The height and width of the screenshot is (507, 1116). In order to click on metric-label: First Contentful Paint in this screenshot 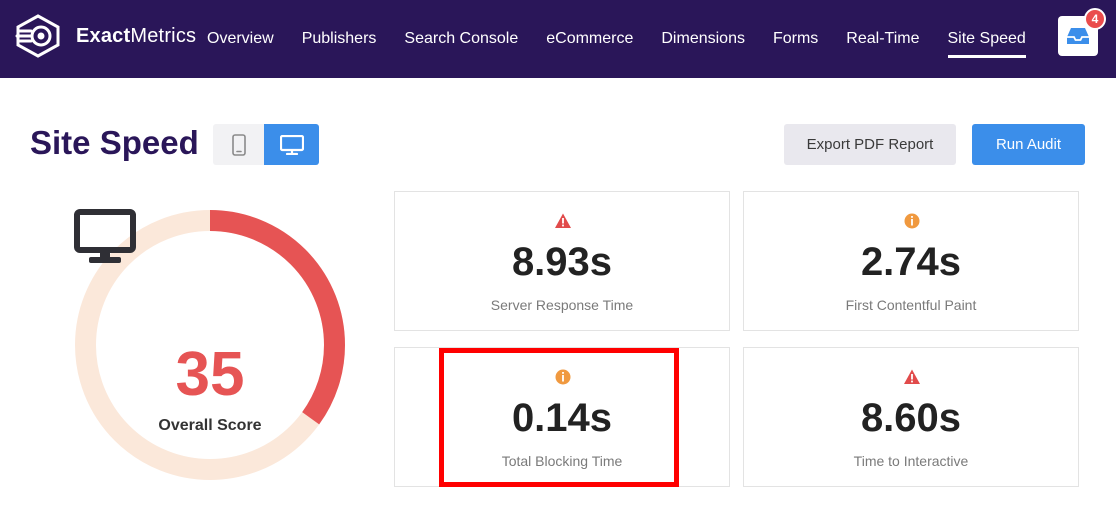, I will do `click(911, 305)`.